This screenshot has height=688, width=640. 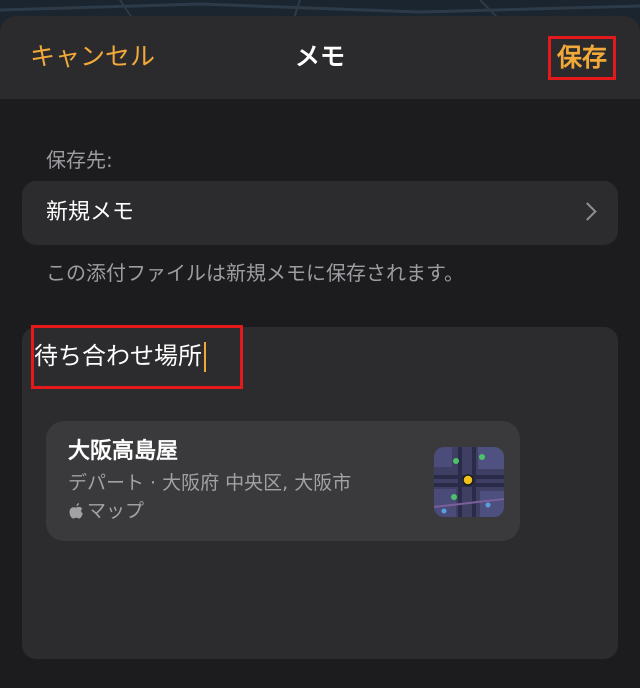 What do you see at coordinates (116, 511) in the screenshot?
I see `place-source-label: マップ` at bounding box center [116, 511].